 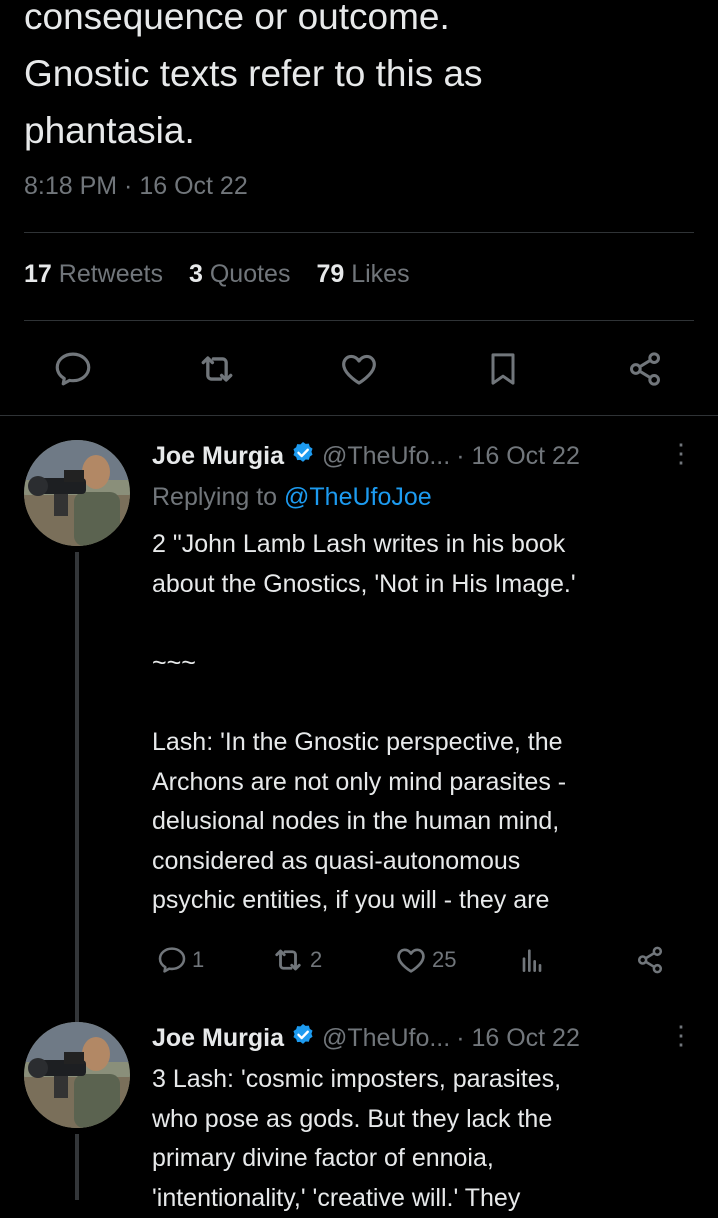 What do you see at coordinates (330, 274) in the screenshot?
I see `likes-count: 79` at bounding box center [330, 274].